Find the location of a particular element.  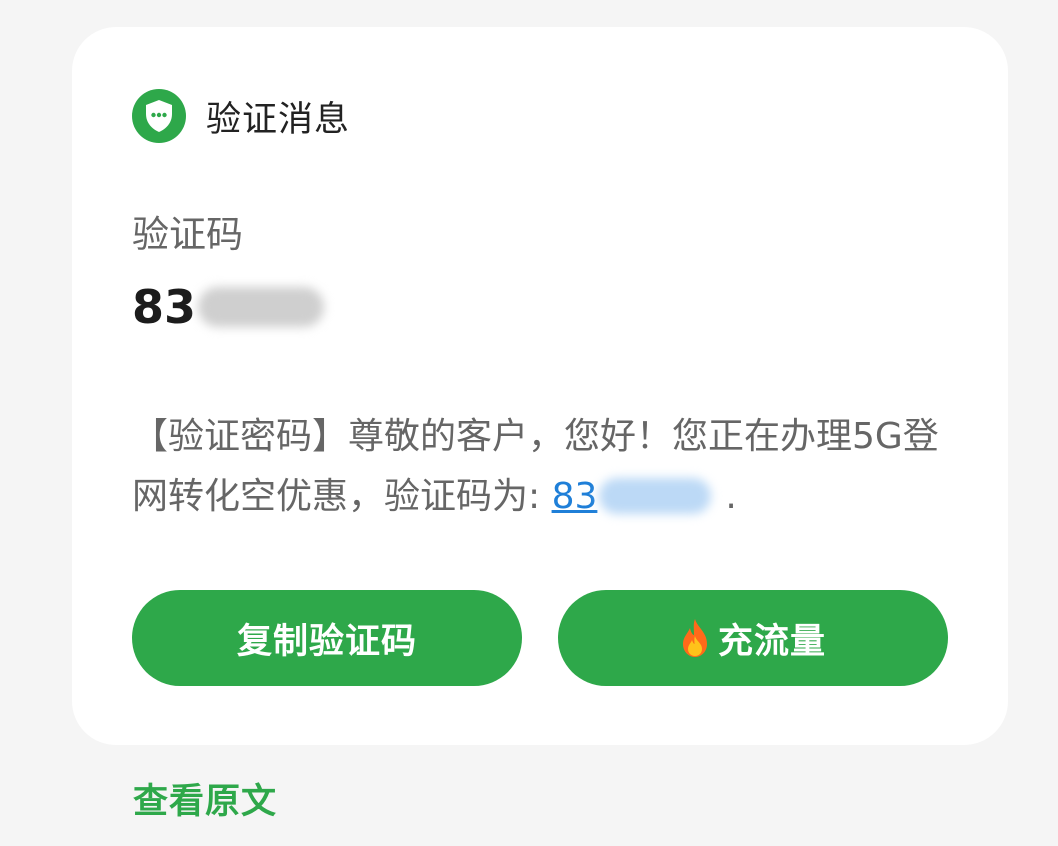

copy-code-label: 复制验证码 is located at coordinates (326, 641).